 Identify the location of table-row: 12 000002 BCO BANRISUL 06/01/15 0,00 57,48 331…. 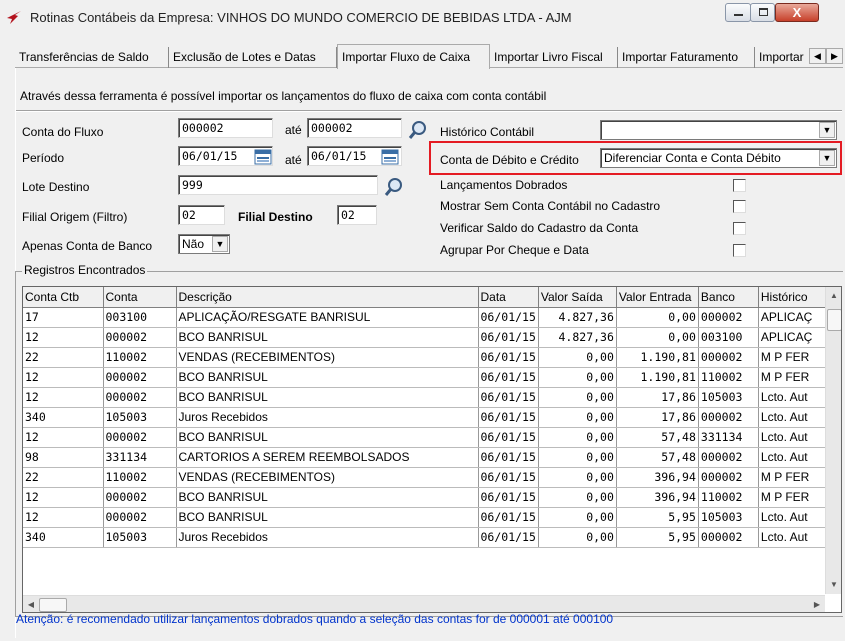
(424, 437).